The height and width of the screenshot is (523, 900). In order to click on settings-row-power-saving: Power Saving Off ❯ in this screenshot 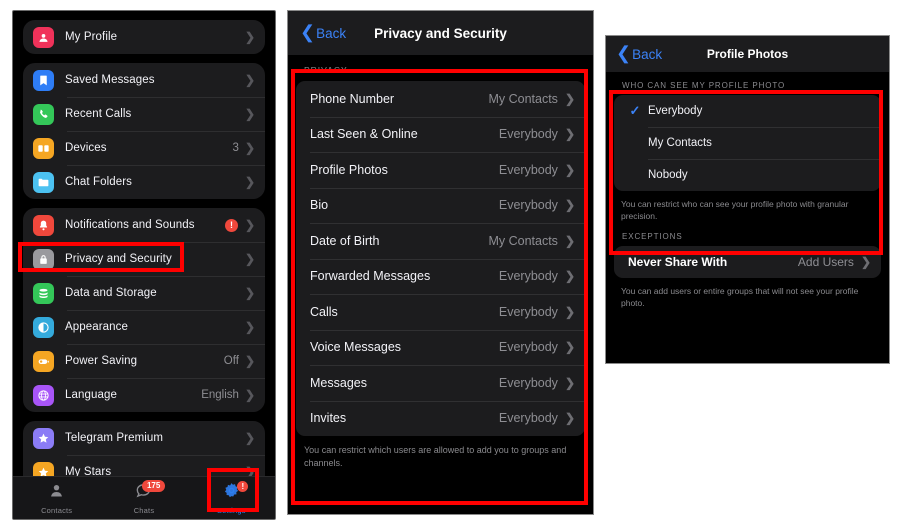, I will do `click(144, 361)`.